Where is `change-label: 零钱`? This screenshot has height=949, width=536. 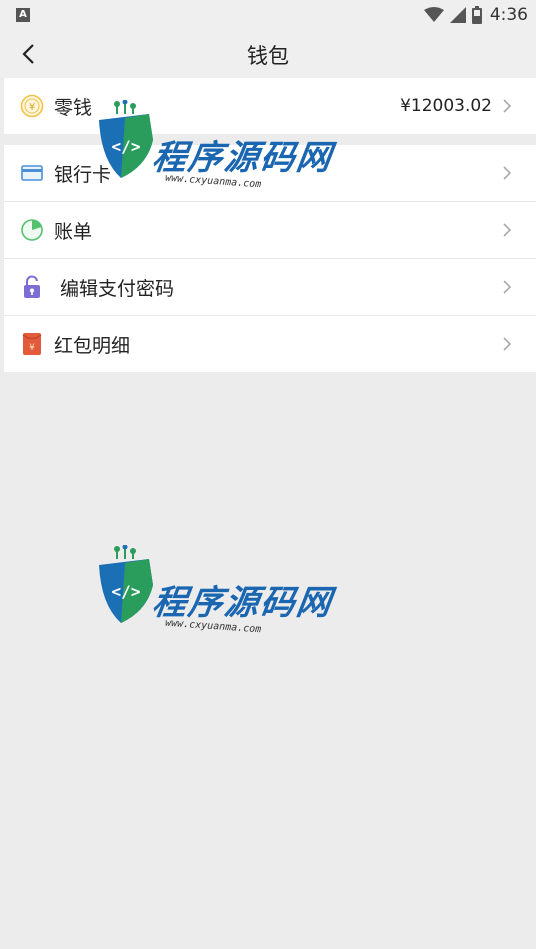
change-label: 零钱 is located at coordinates (73, 107).